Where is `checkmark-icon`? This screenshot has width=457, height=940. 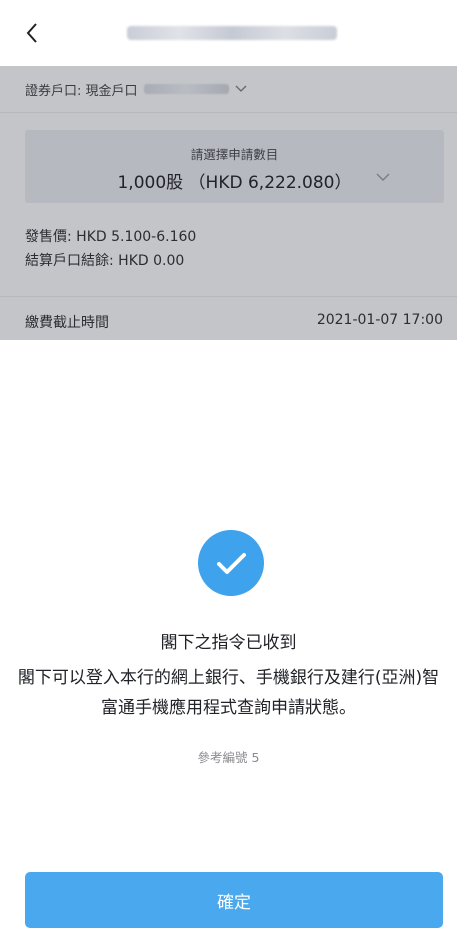 checkmark-icon is located at coordinates (231, 563).